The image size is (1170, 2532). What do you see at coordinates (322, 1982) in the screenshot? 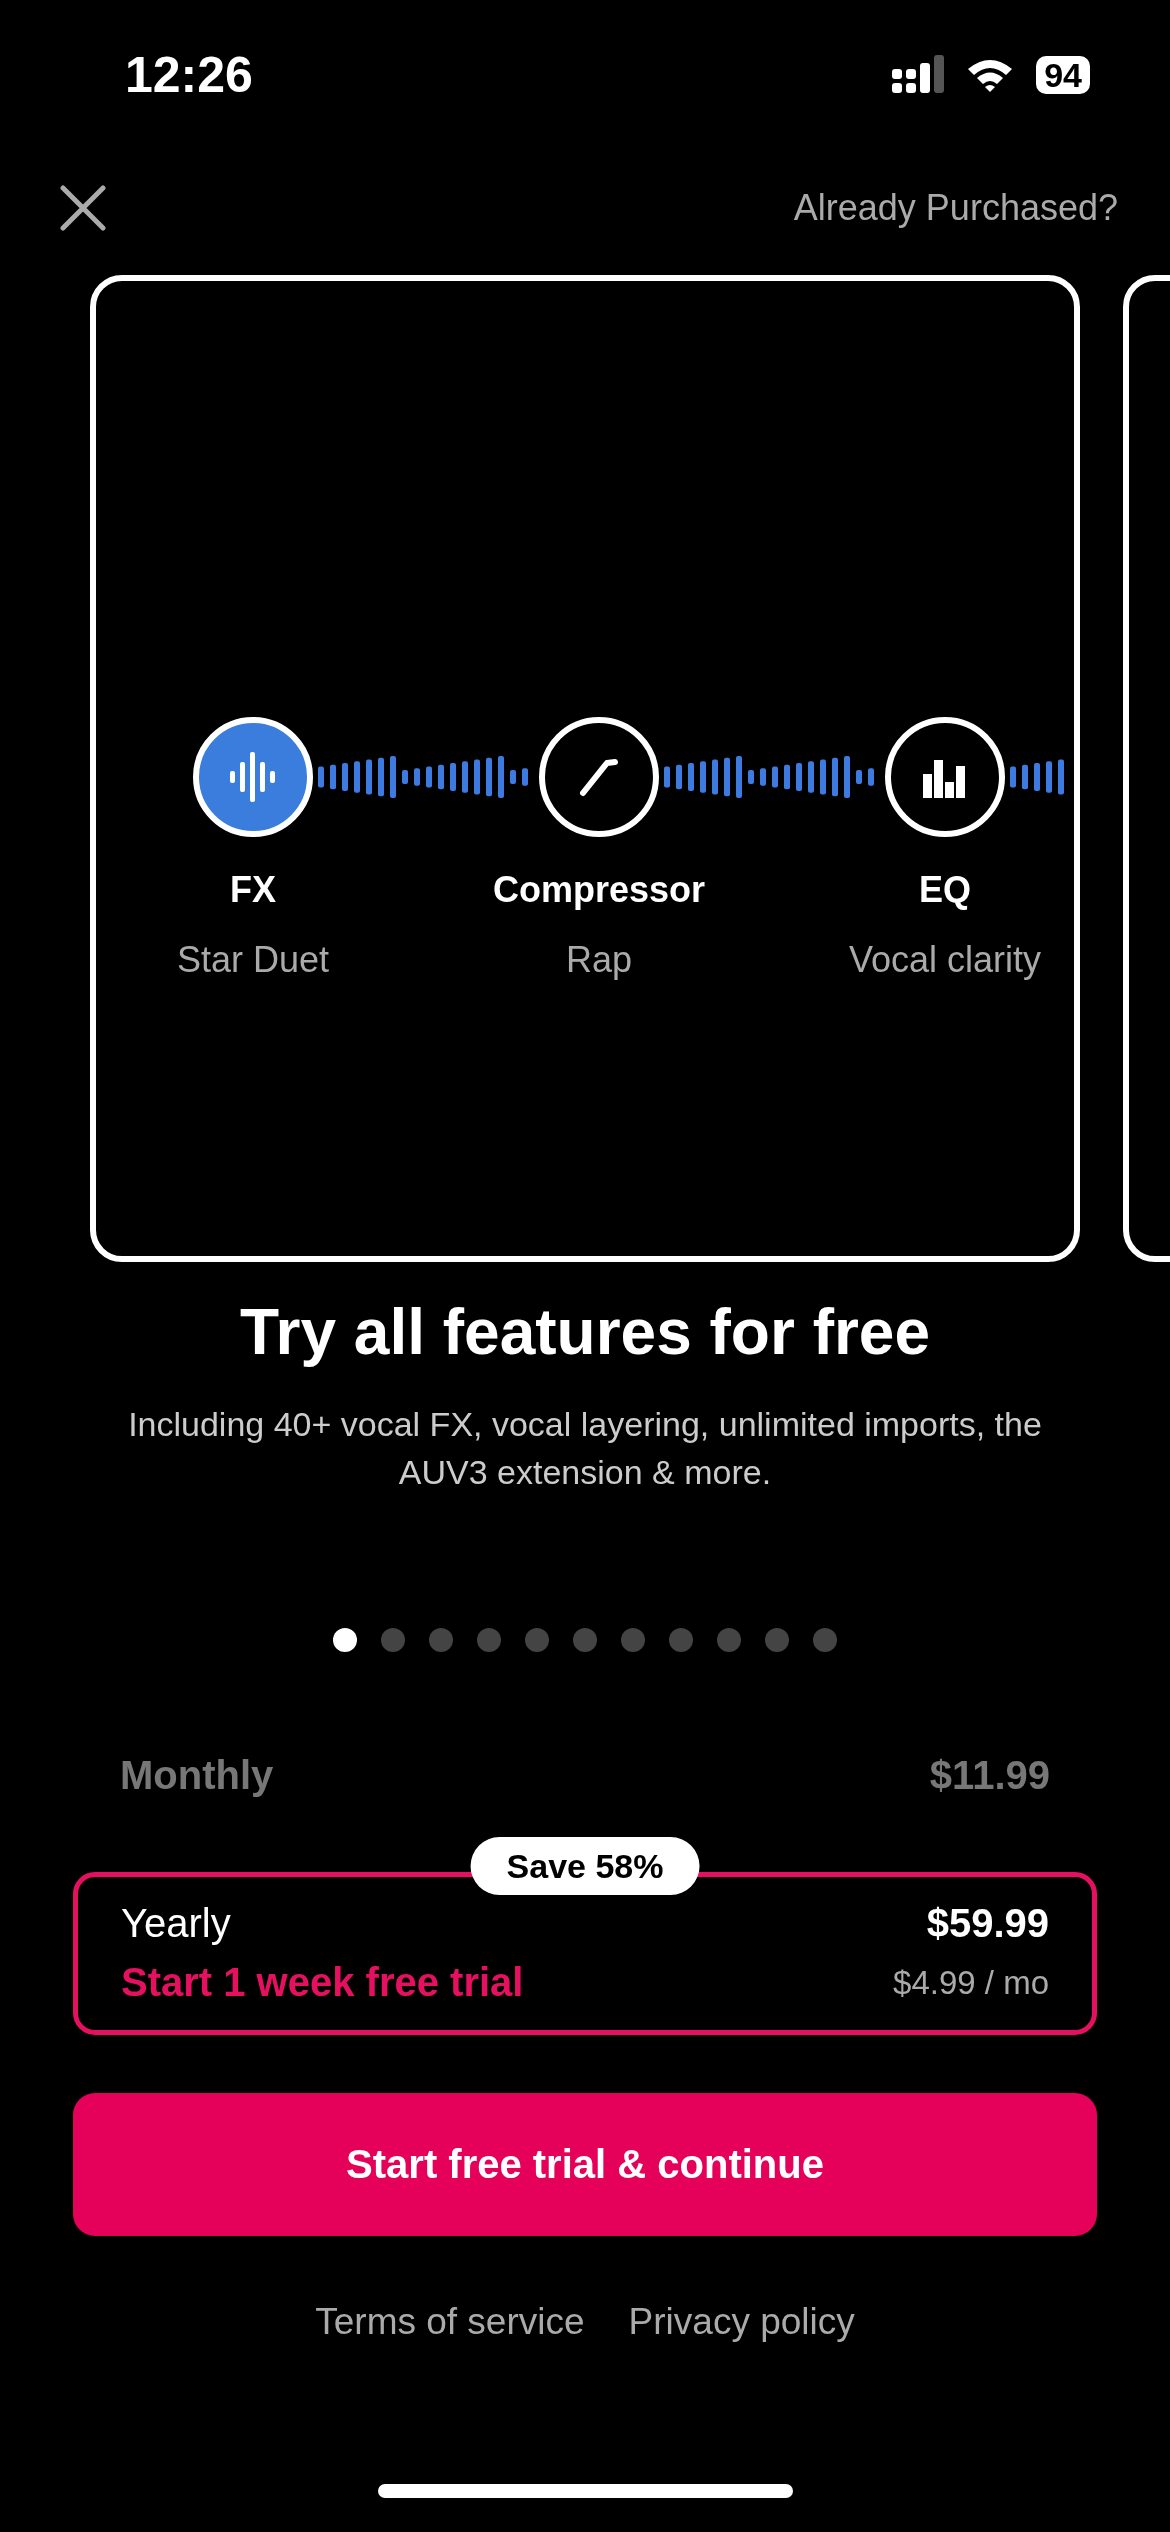
I see `trial-text: Start 1 week free trial` at bounding box center [322, 1982].